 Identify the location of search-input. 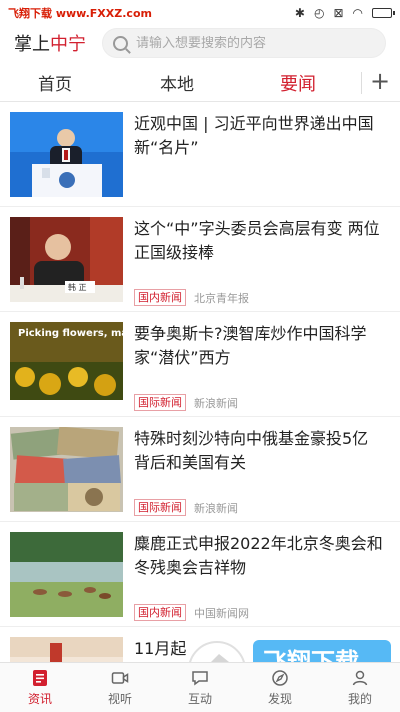
(255, 43).